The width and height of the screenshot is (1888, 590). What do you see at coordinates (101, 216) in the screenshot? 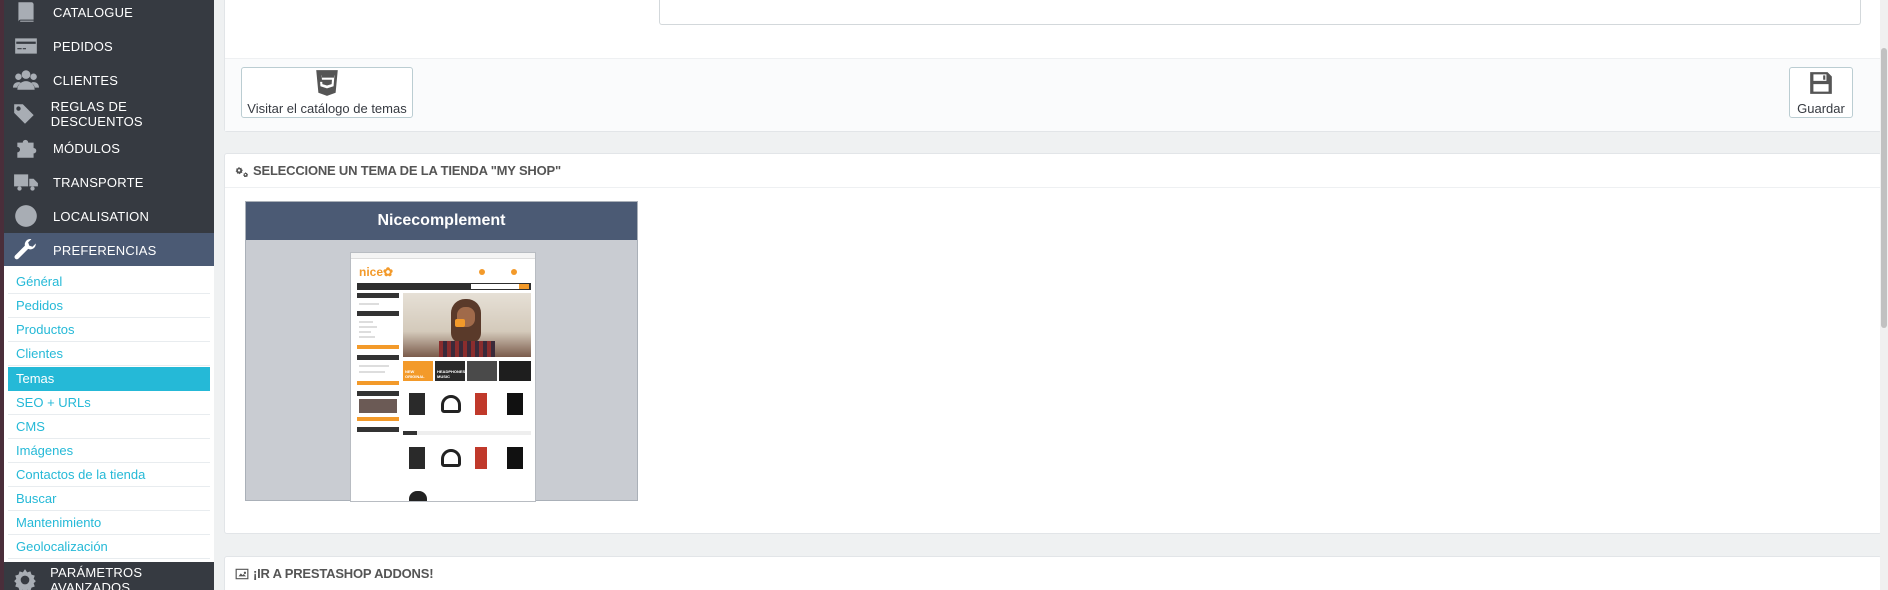
I see `sidebar-item-label: LOCALISATION` at bounding box center [101, 216].